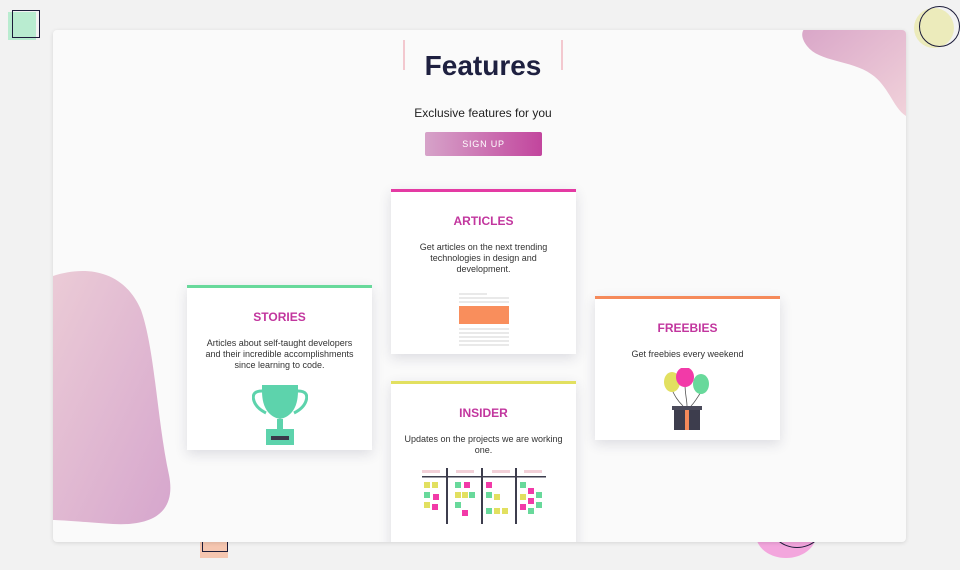 Image resolution: width=960 pixels, height=570 pixels. I want to click on decor-circle-outline, so click(939, 26).